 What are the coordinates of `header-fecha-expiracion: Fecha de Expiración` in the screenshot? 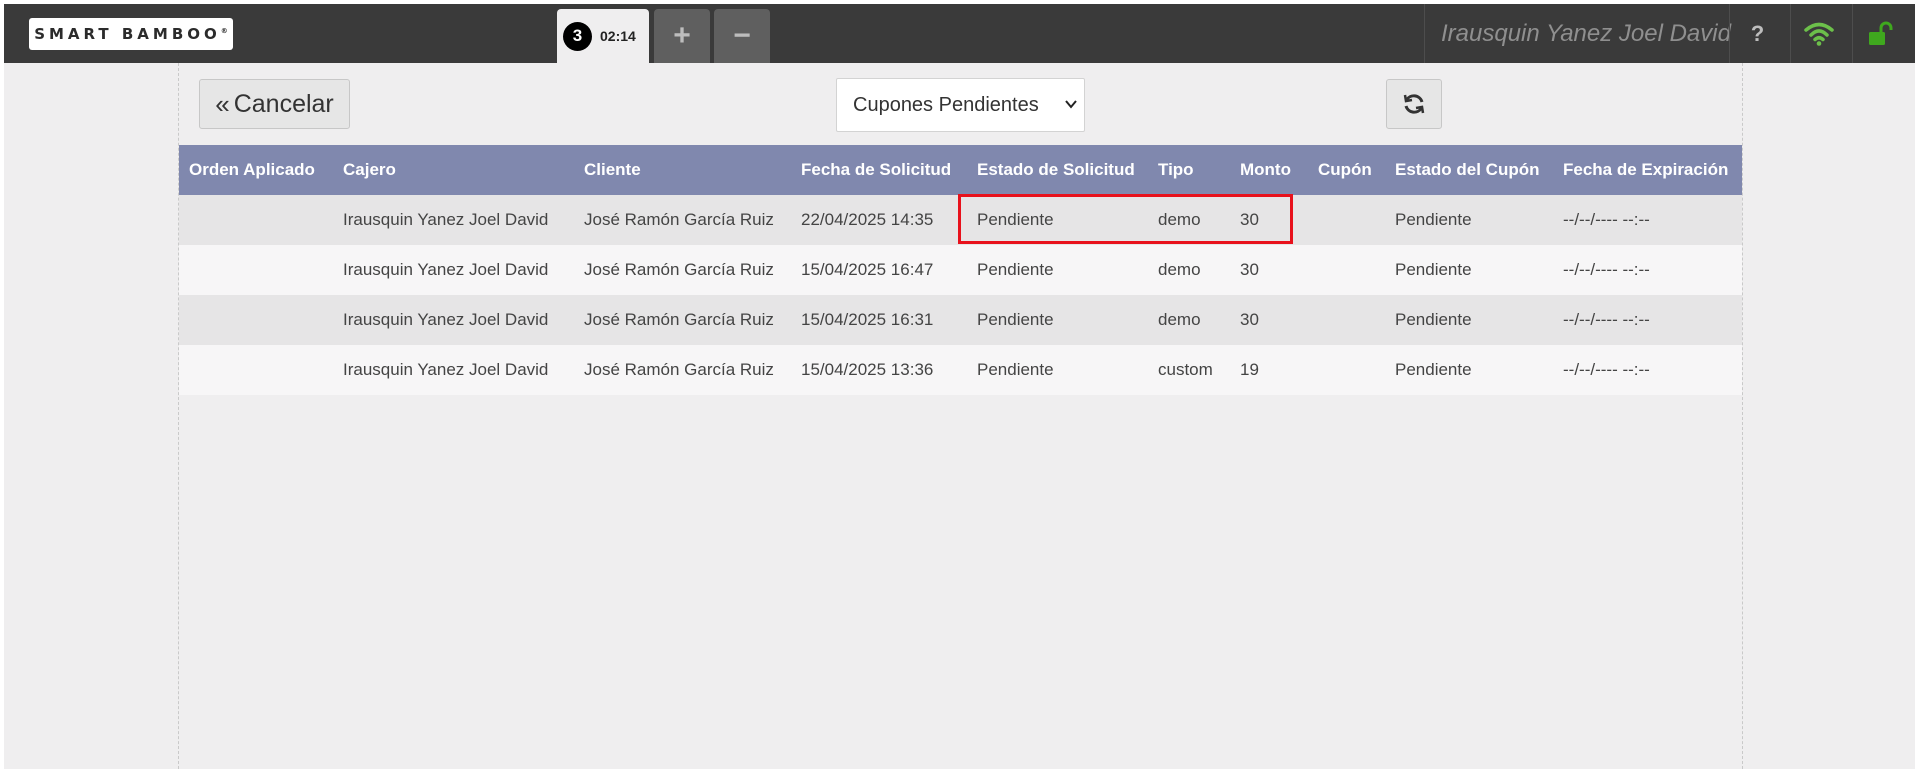 It's located at (1645, 170).